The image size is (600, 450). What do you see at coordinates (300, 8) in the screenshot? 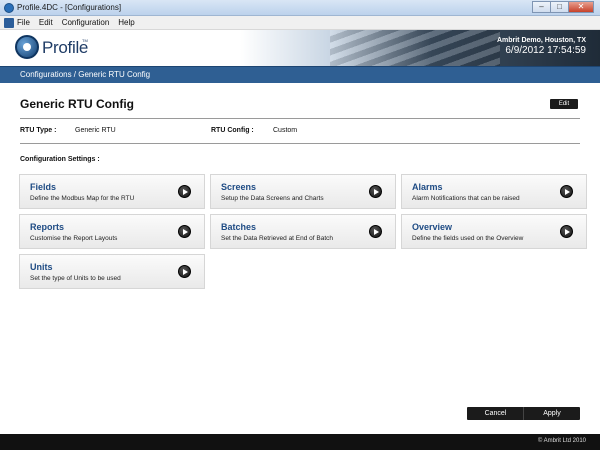
I see `window-title-bar: Profile.4DC - [Configurations] – □ ✕` at bounding box center [300, 8].